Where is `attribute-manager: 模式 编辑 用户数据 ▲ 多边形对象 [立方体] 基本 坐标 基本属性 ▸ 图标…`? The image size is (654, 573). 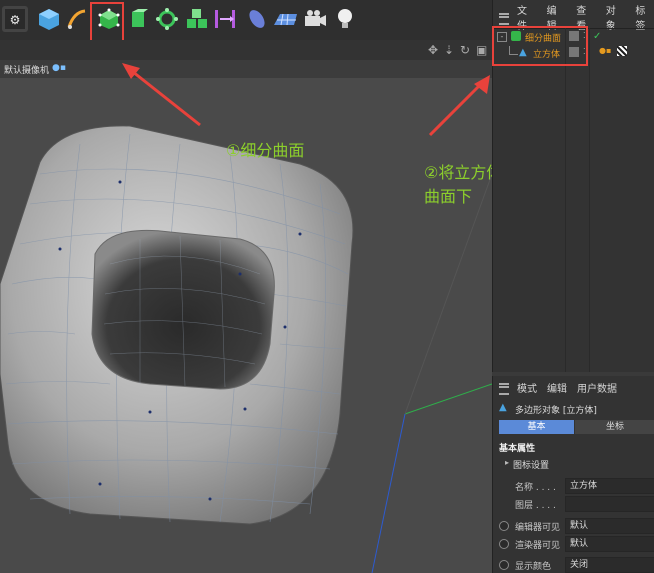 attribute-manager: 模式 编辑 用户数据 ▲ 多边形对象 [立方体] 基本 坐标 基本属性 ▸ 图标… is located at coordinates (573, 474).